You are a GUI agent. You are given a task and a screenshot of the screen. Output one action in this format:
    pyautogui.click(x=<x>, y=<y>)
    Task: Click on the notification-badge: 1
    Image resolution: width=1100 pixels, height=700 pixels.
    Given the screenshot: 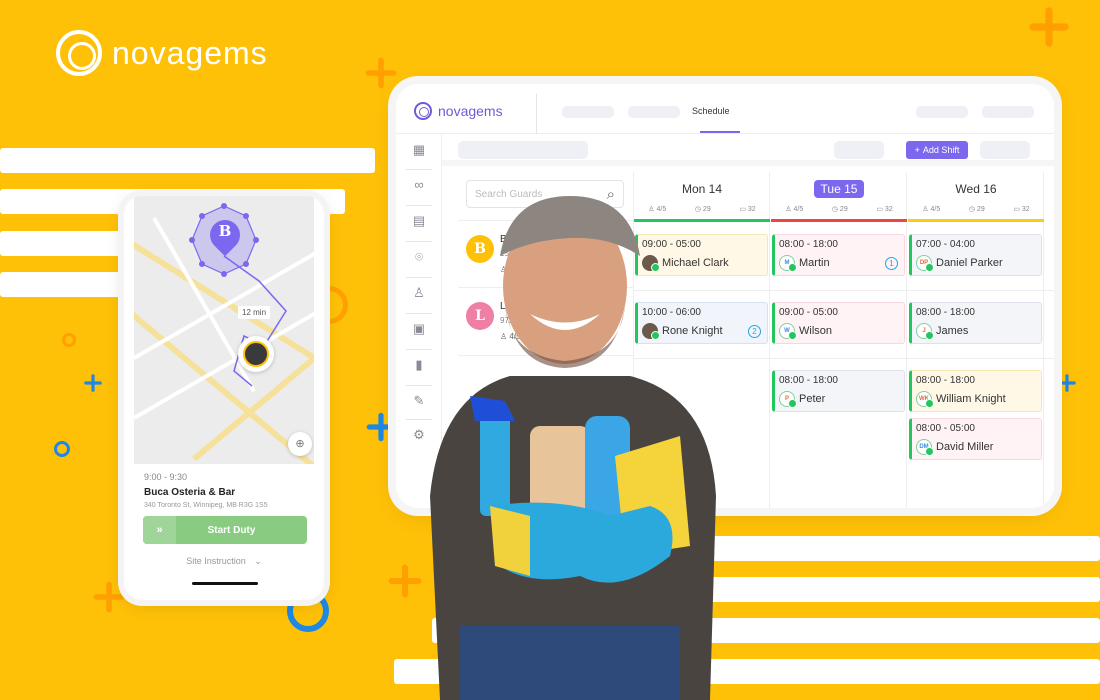 What is the action you would take?
    pyautogui.click(x=891, y=263)
    